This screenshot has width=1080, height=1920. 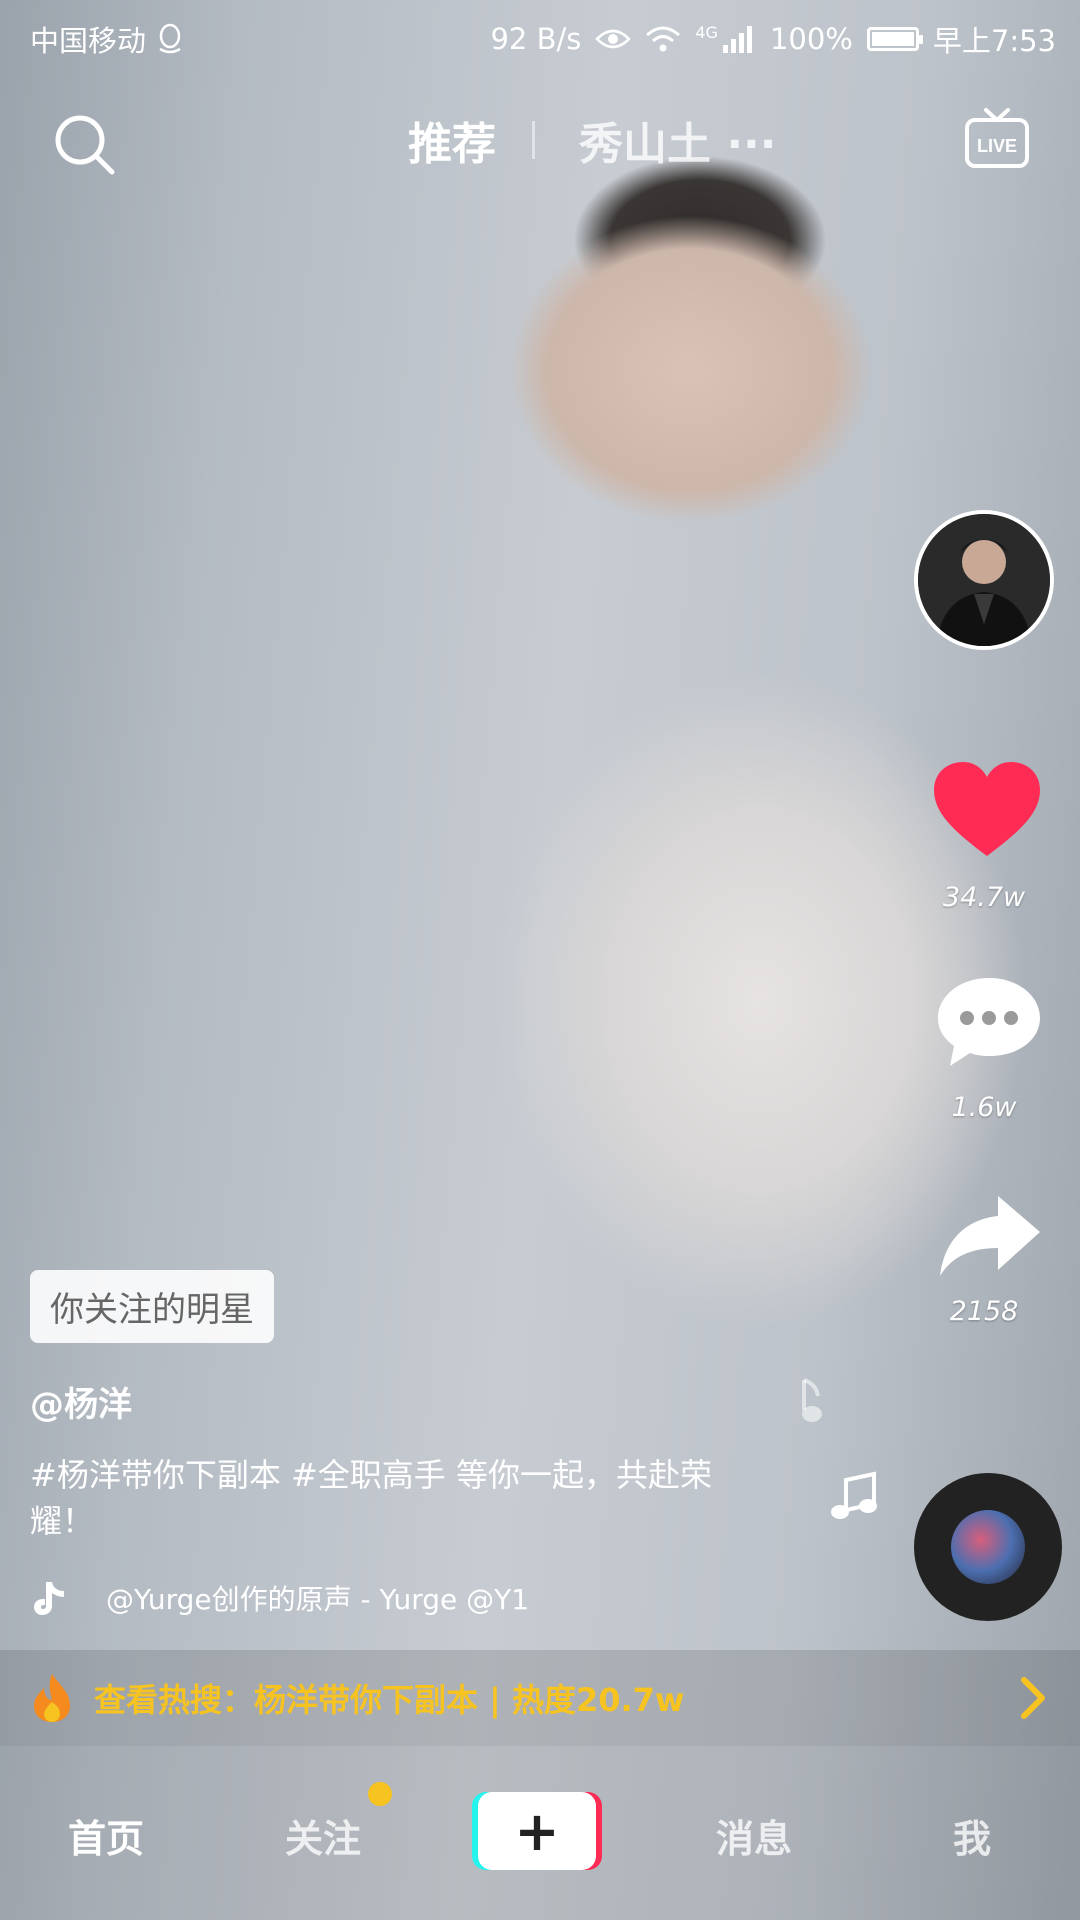 What do you see at coordinates (390, 1401) in the screenshot?
I see `author-name: @杨洋` at bounding box center [390, 1401].